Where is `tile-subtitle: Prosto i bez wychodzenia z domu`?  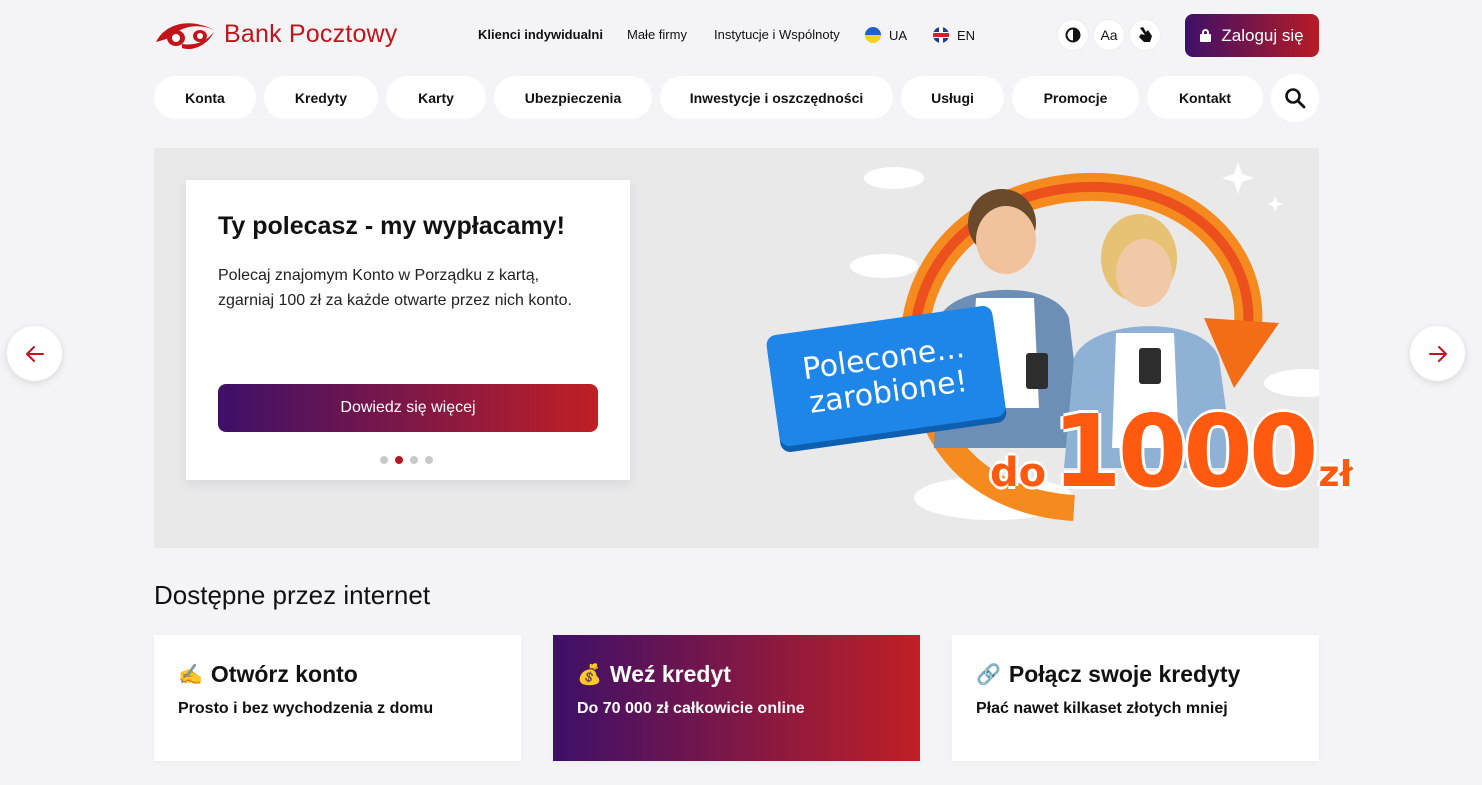
tile-subtitle: Prosto i bez wychodzenia z domu is located at coordinates (306, 708).